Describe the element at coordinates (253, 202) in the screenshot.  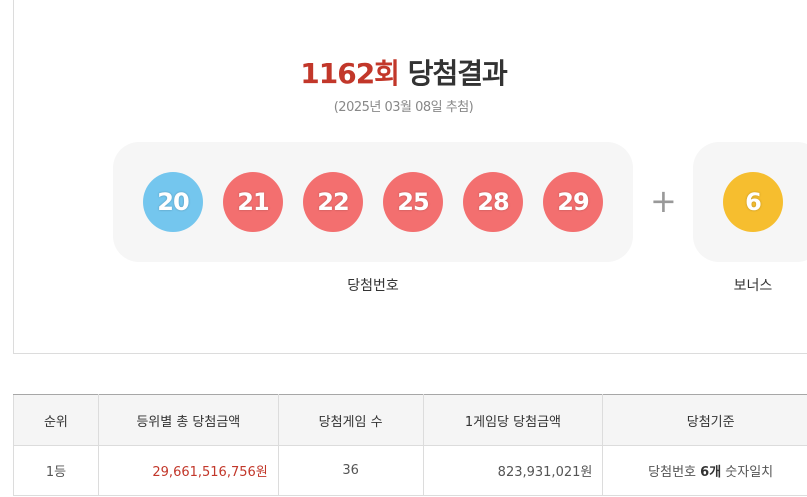
I see `winning-ball: 21` at that location.